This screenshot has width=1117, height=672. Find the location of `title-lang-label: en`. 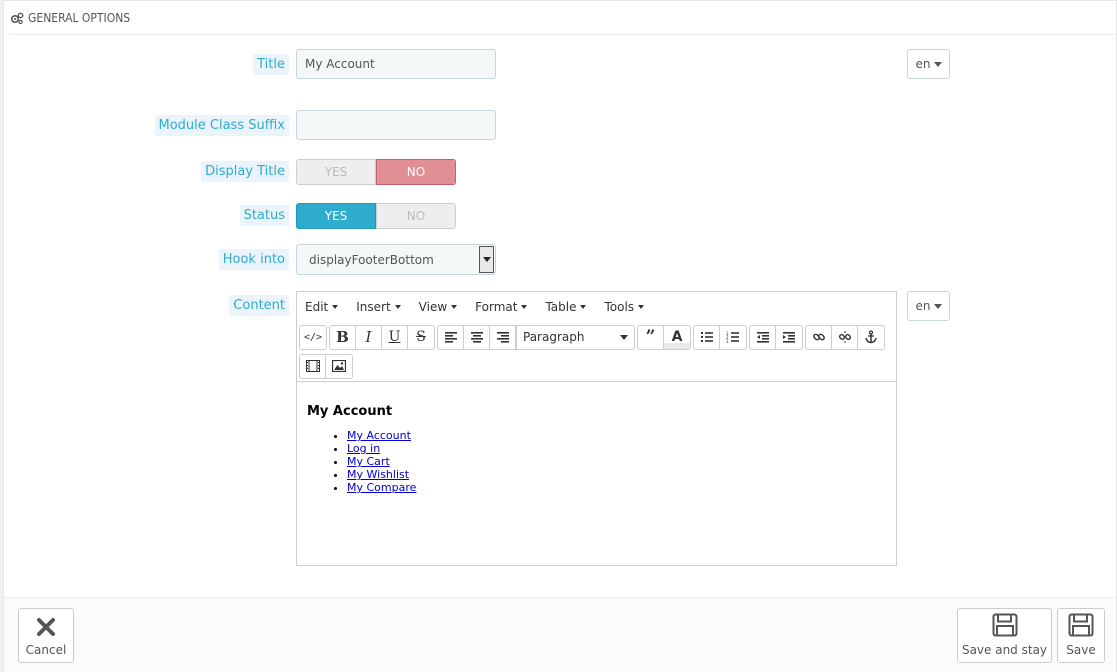

title-lang-label: en is located at coordinates (923, 64).